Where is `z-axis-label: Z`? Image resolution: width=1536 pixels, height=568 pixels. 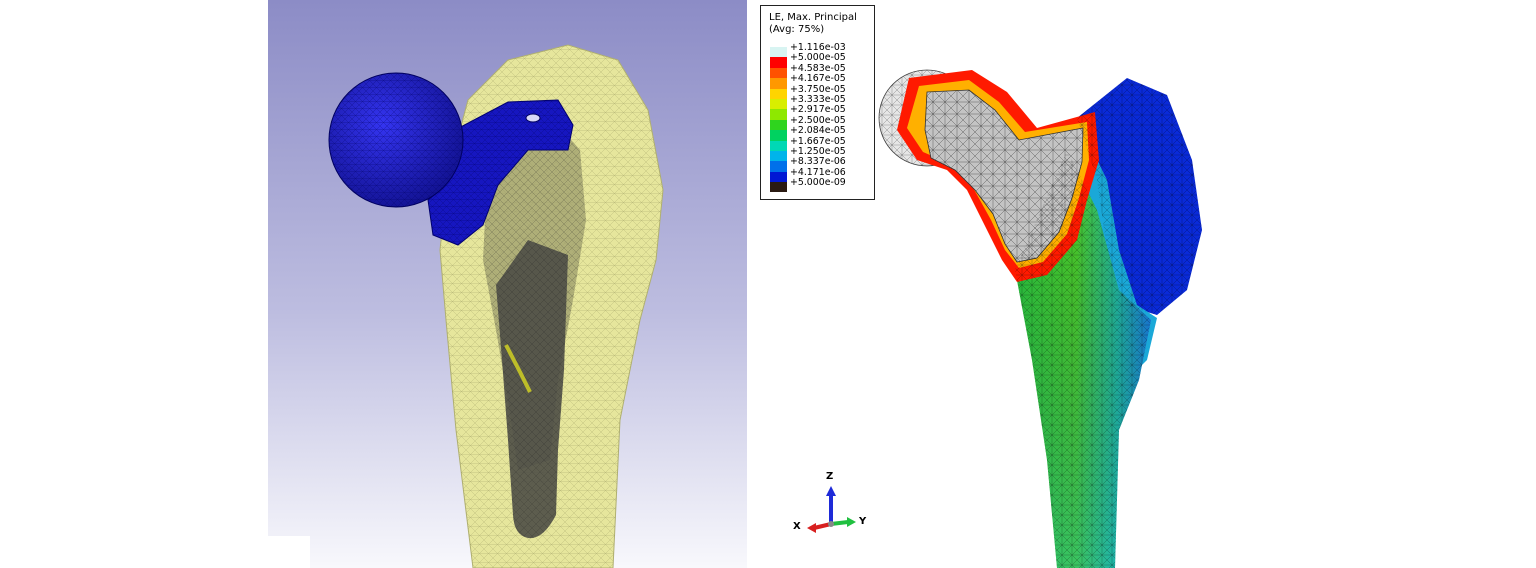
z-axis-label: Z is located at coordinates (830, 476).